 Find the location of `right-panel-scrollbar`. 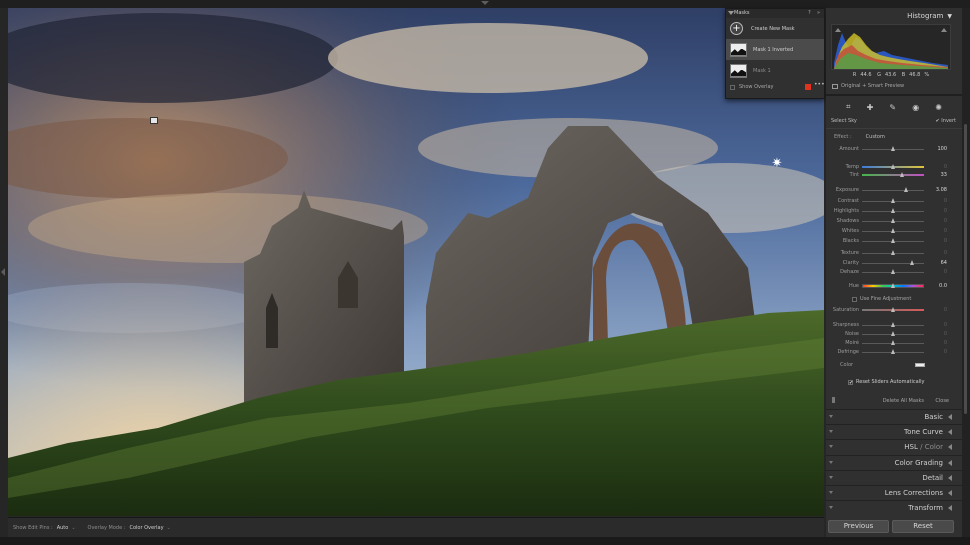

right-panel-scrollbar is located at coordinates (966, 272).